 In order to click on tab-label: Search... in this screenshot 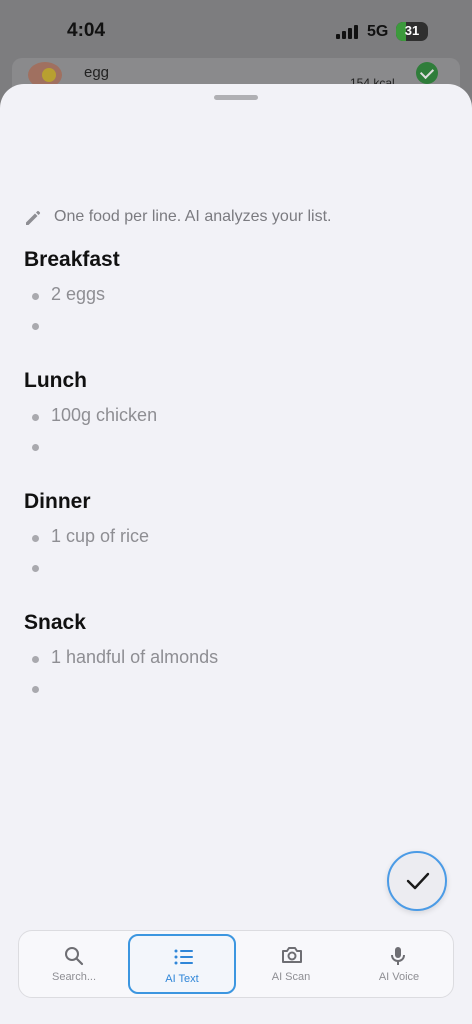, I will do `click(74, 977)`.